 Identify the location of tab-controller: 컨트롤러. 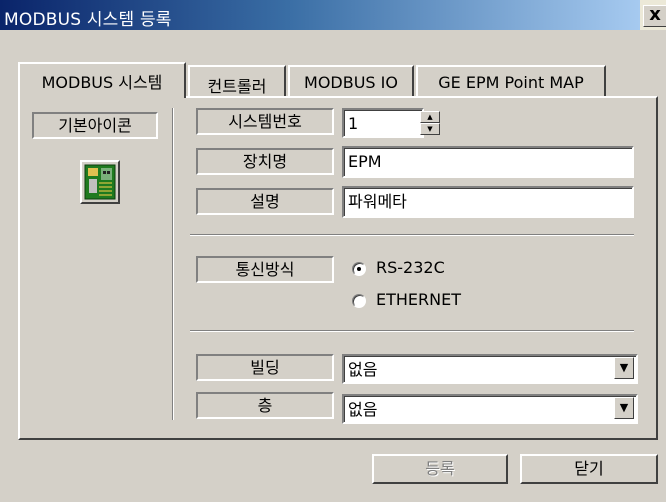
(237, 81).